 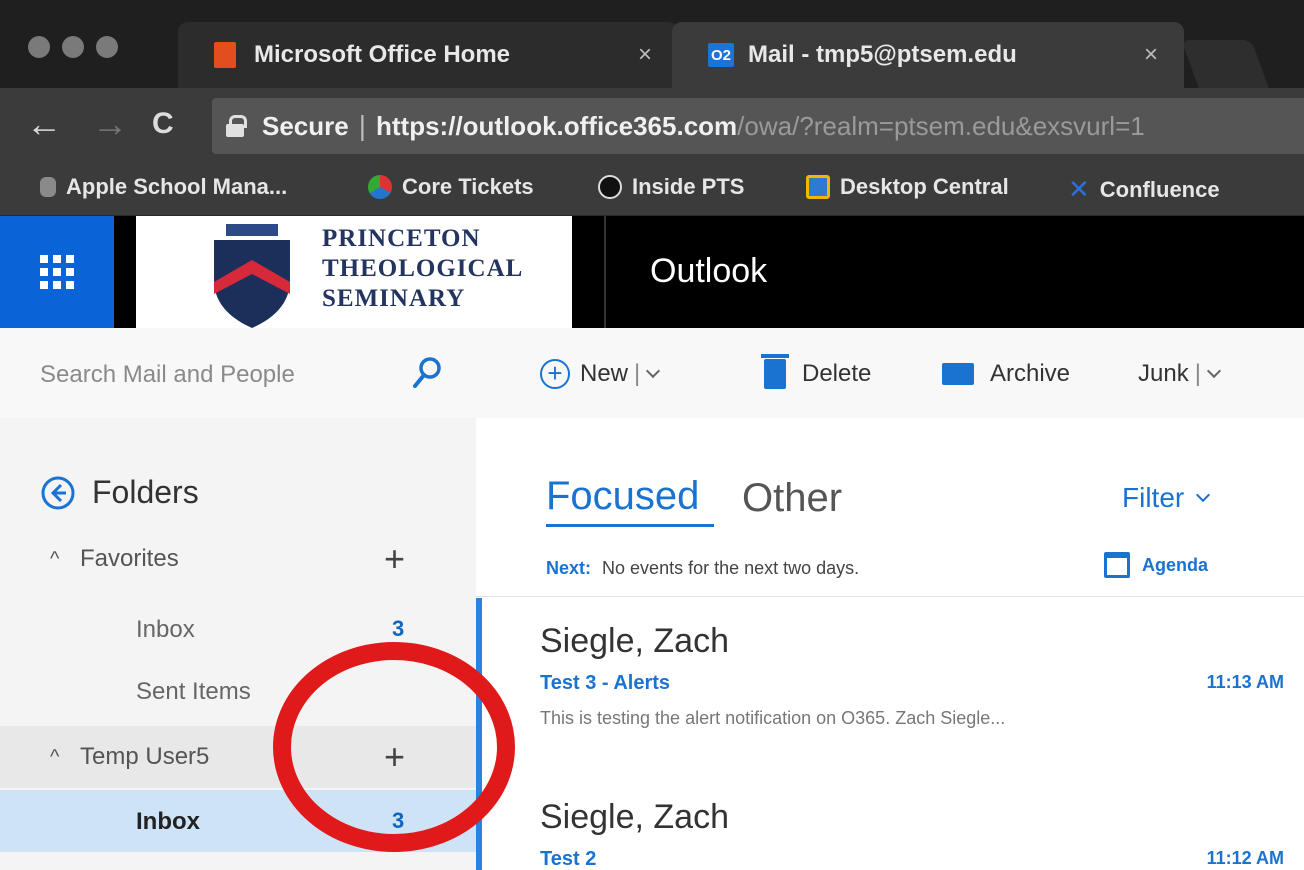 I want to click on folder-item-sent-items: Sent Items, so click(x=238, y=691).